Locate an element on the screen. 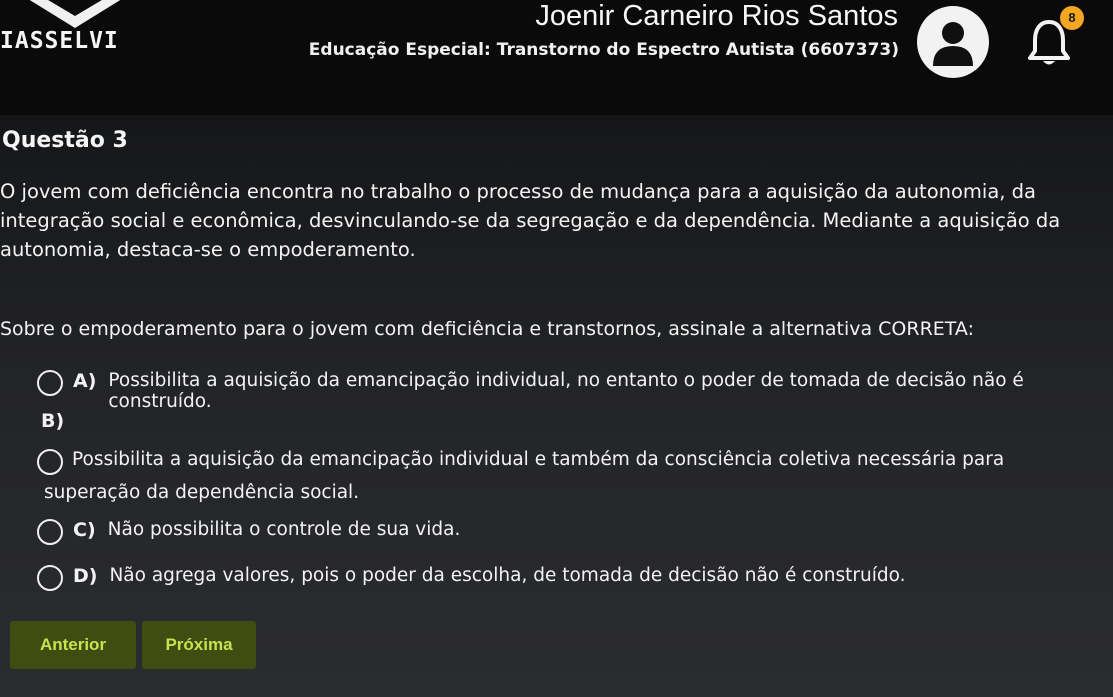  brand-name: IASSELVI is located at coordinates (59, 41).